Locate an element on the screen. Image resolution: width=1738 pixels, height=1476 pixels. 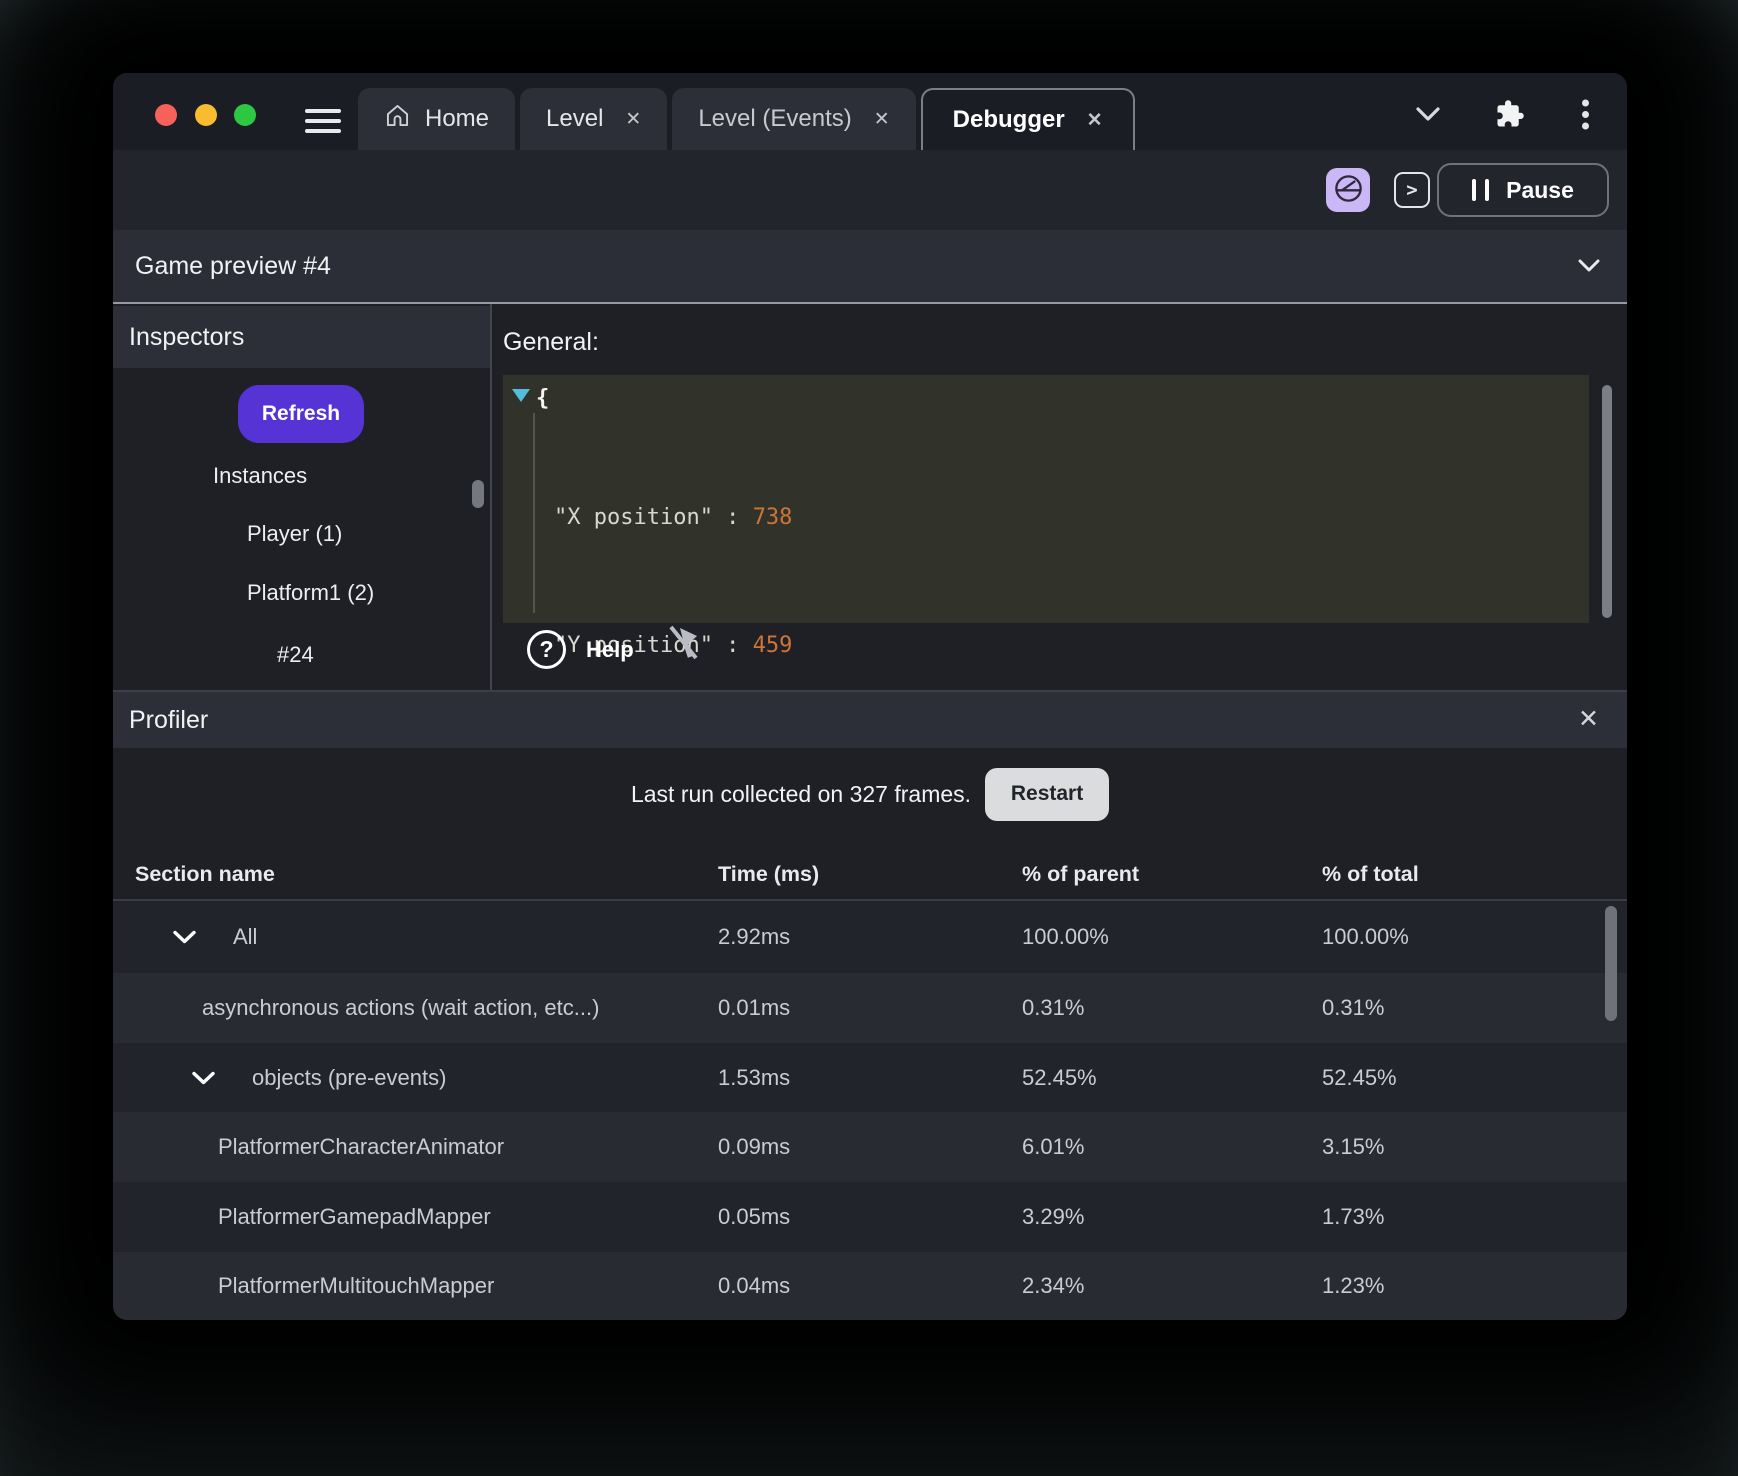
percent-of-total: 52.45% is located at coordinates (1359, 1077).